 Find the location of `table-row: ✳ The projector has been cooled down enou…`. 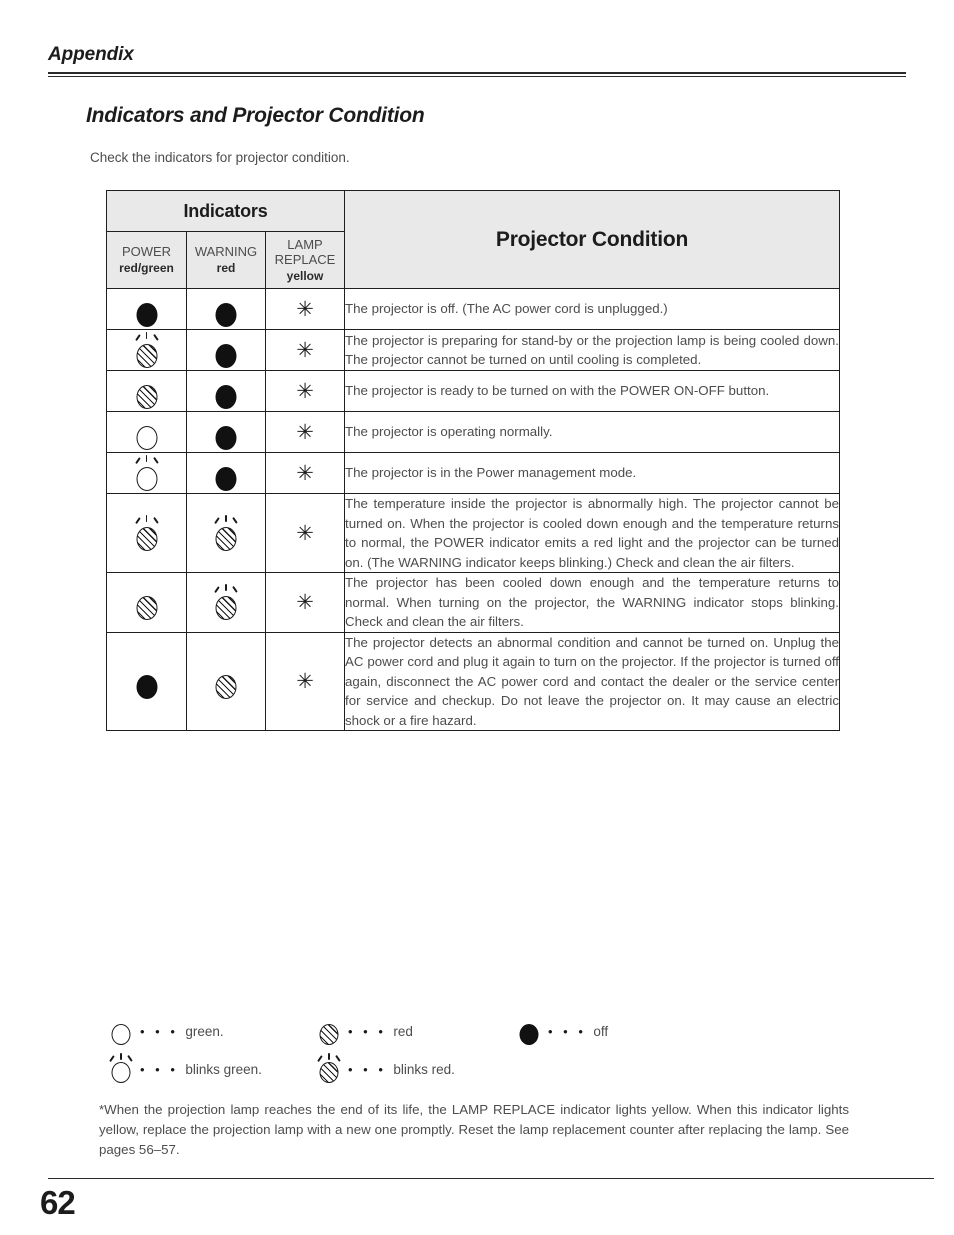

table-row: ✳ The projector has been cooled down enou… is located at coordinates (473, 602).